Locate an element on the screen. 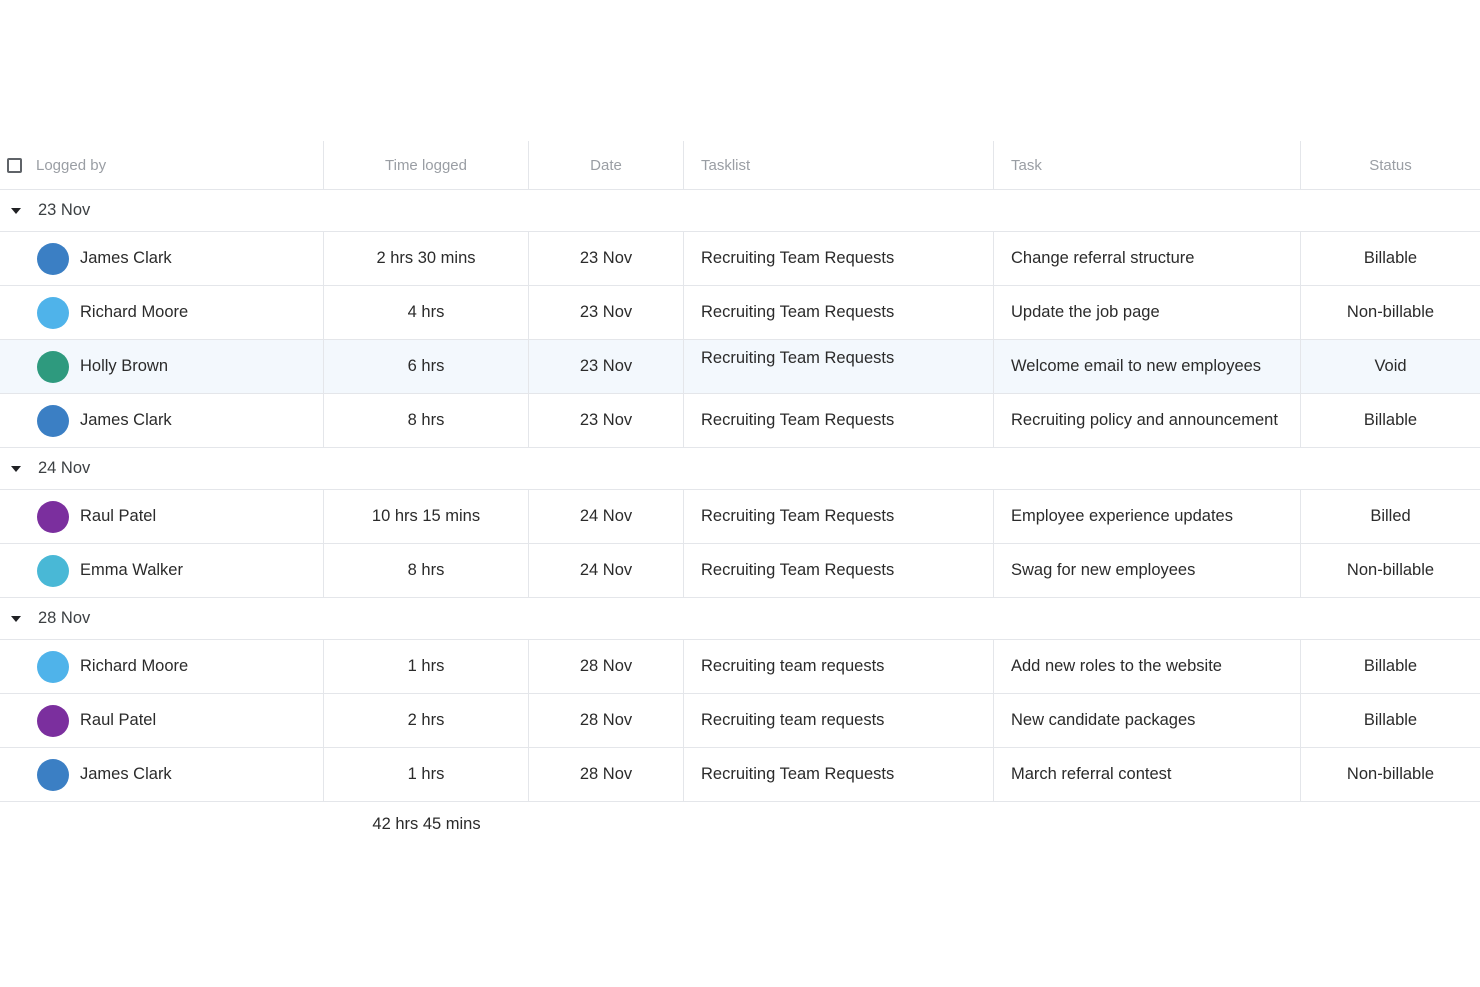 This screenshot has width=1480, height=987. status-cell: Void is located at coordinates (1390, 366).